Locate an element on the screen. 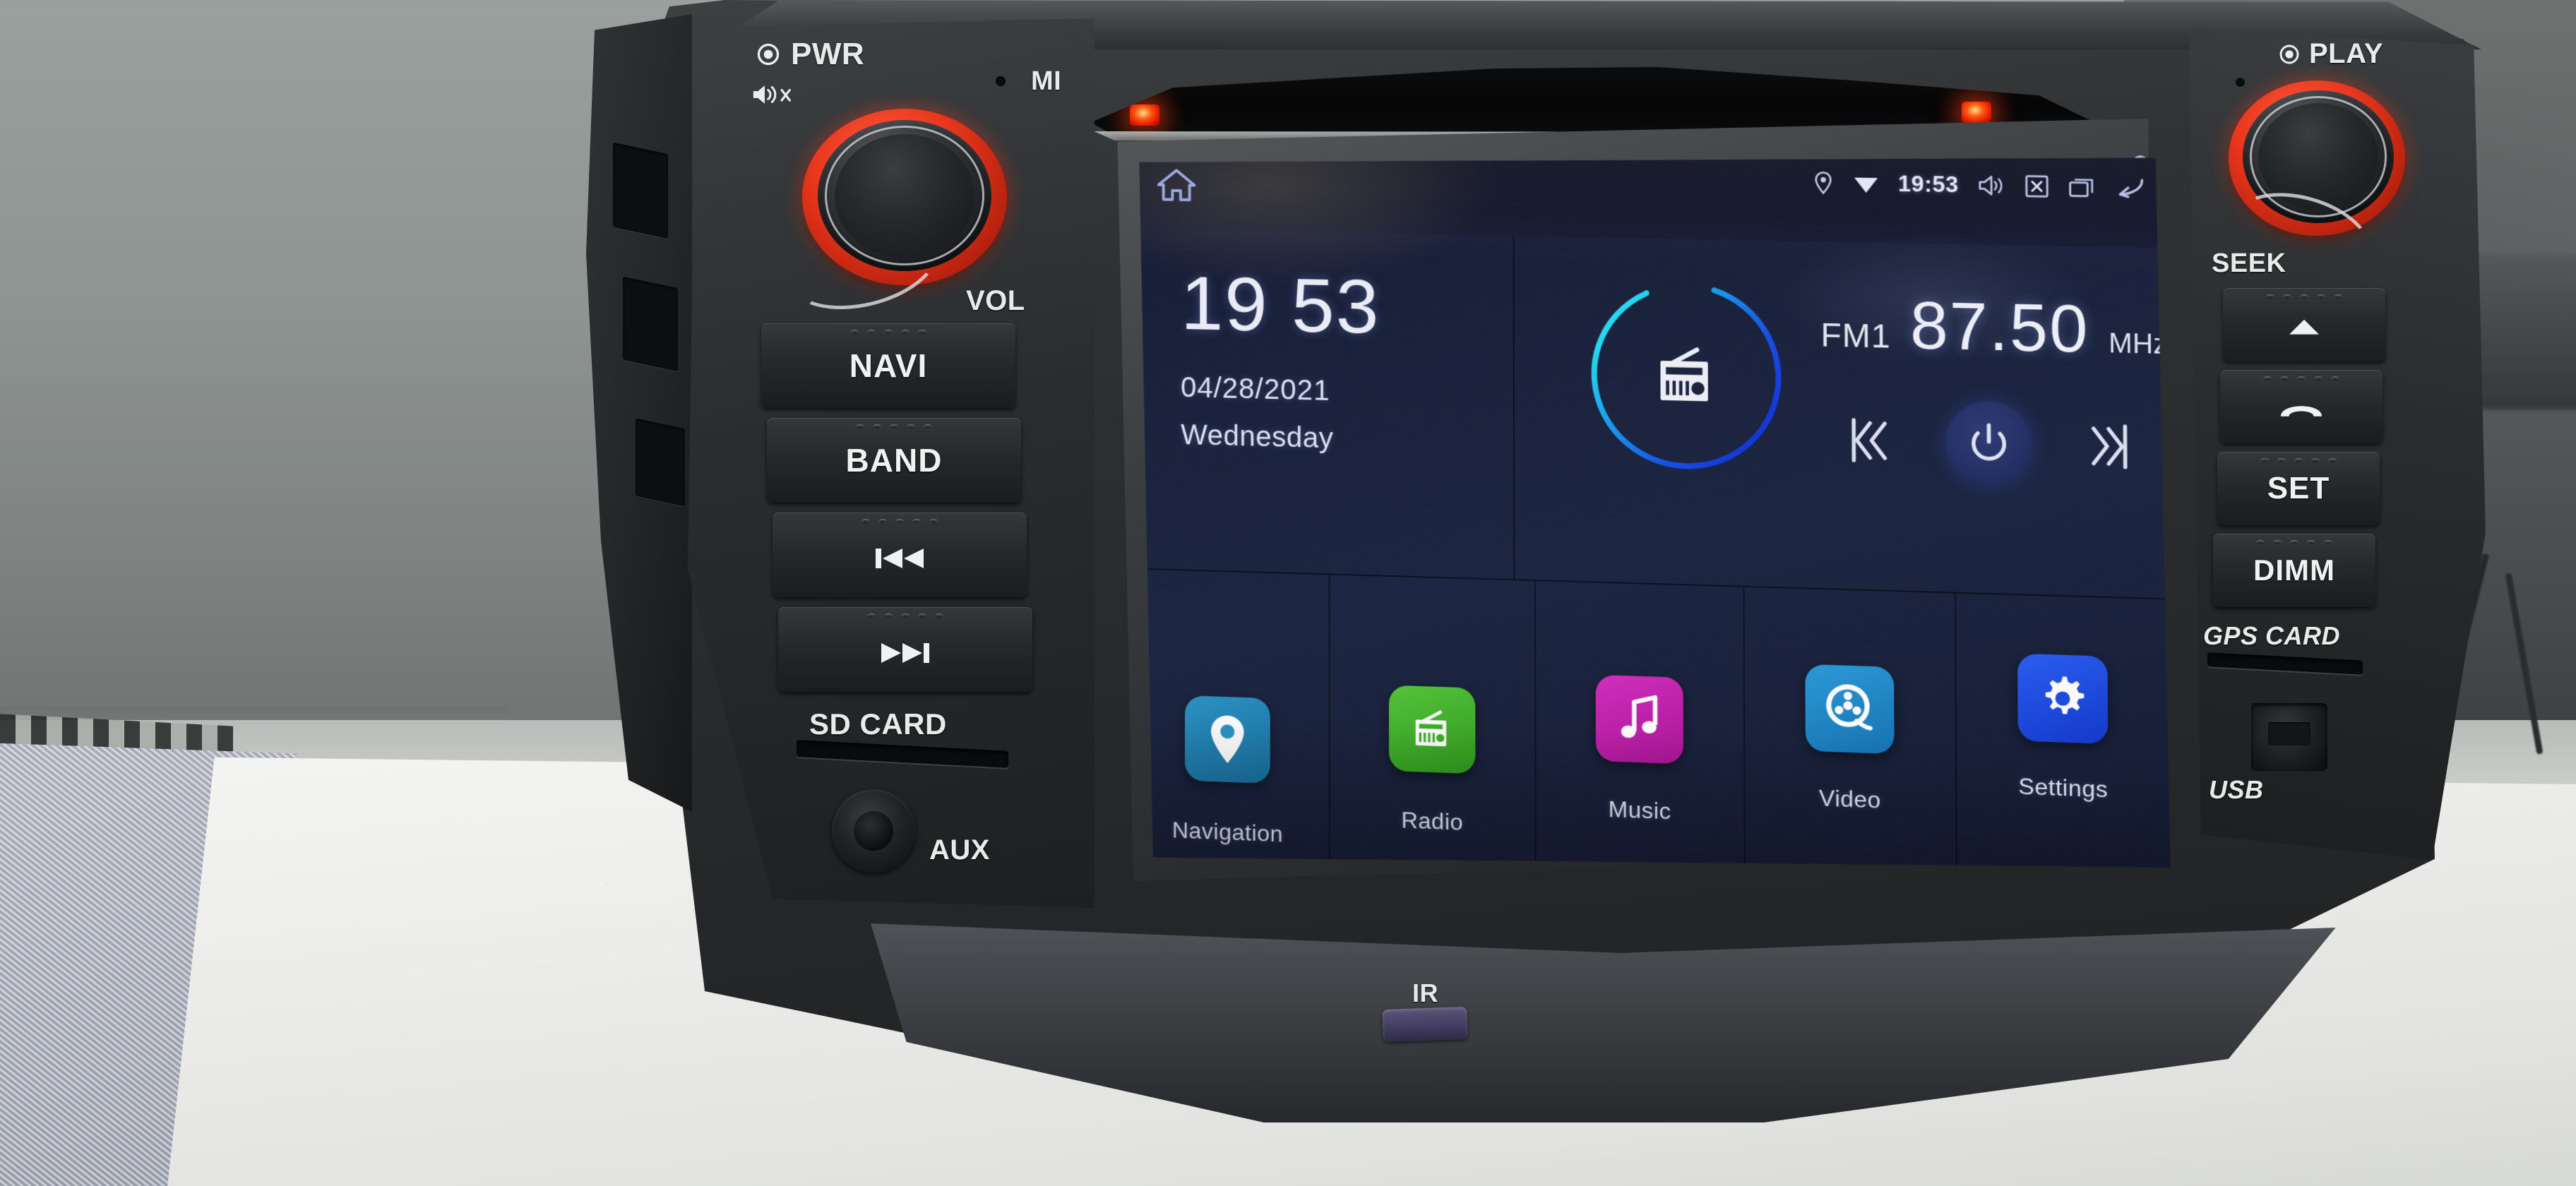 The image size is (2576, 1186). usb-label: USB is located at coordinates (2236, 789).